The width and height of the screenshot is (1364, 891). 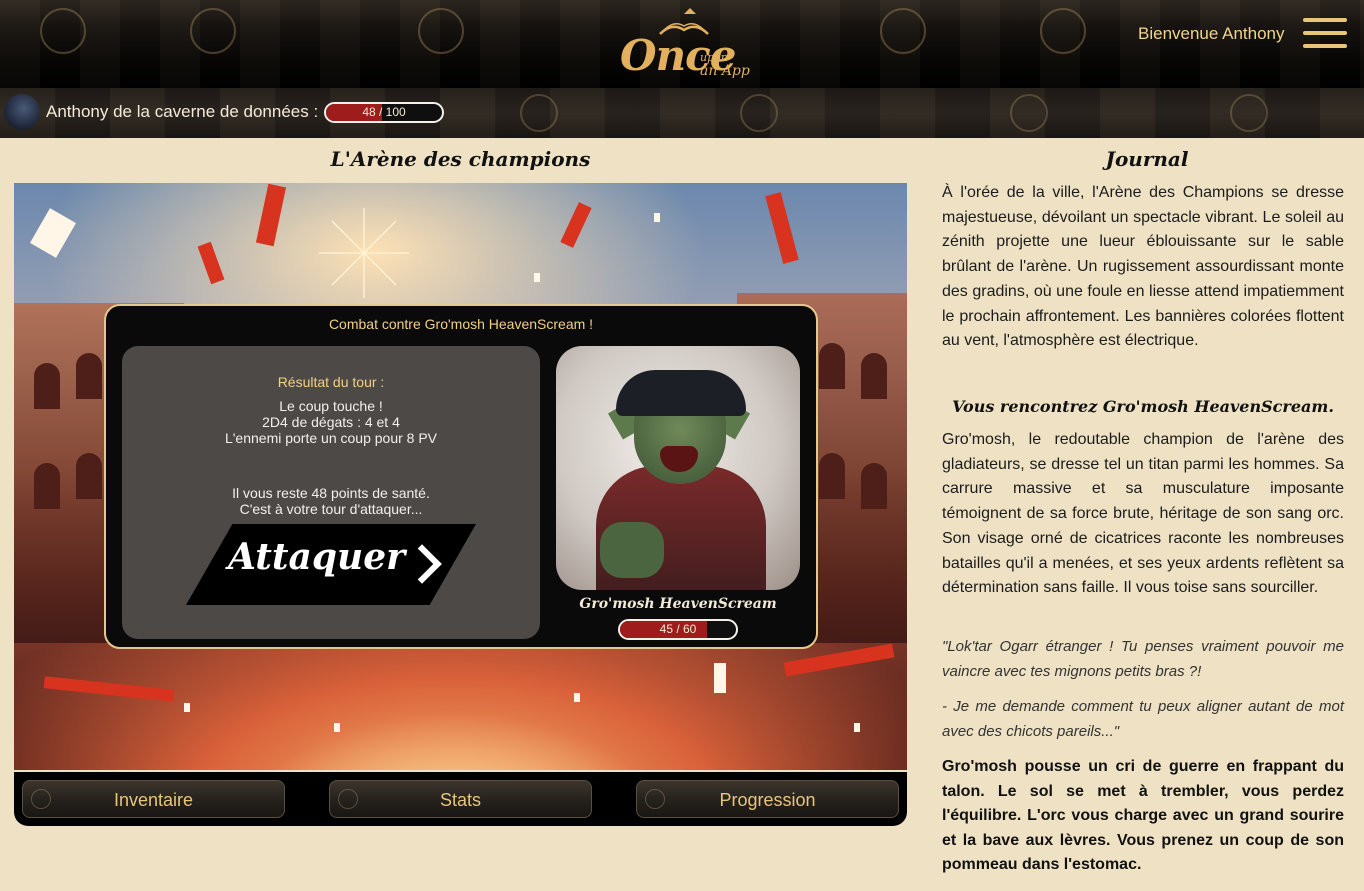 I want to click on stats-button: Stats, so click(x=460, y=799).